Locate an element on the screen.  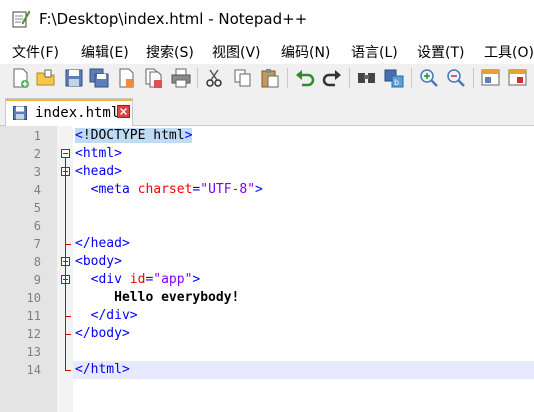
replace-icon: b is located at coordinates (394, 78).